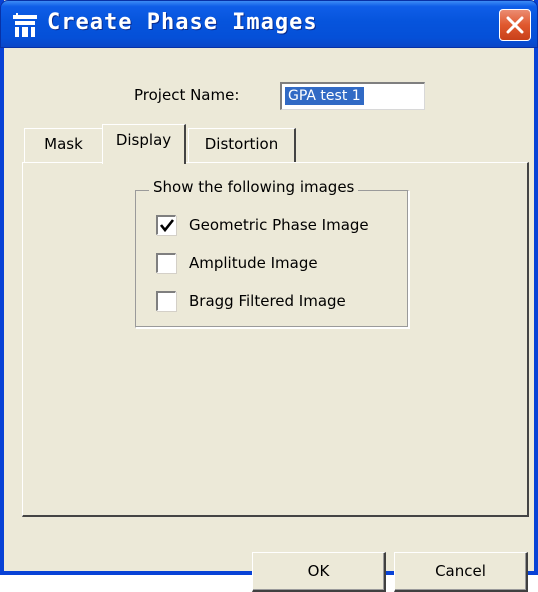 The height and width of the screenshot is (592, 538). I want to click on app-icon, so click(25, 25).